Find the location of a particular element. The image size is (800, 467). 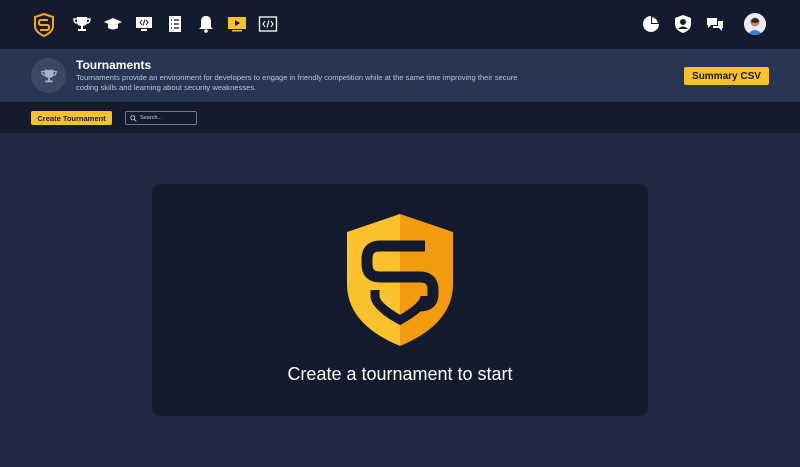

nav-code-review is located at coordinates (144, 24).